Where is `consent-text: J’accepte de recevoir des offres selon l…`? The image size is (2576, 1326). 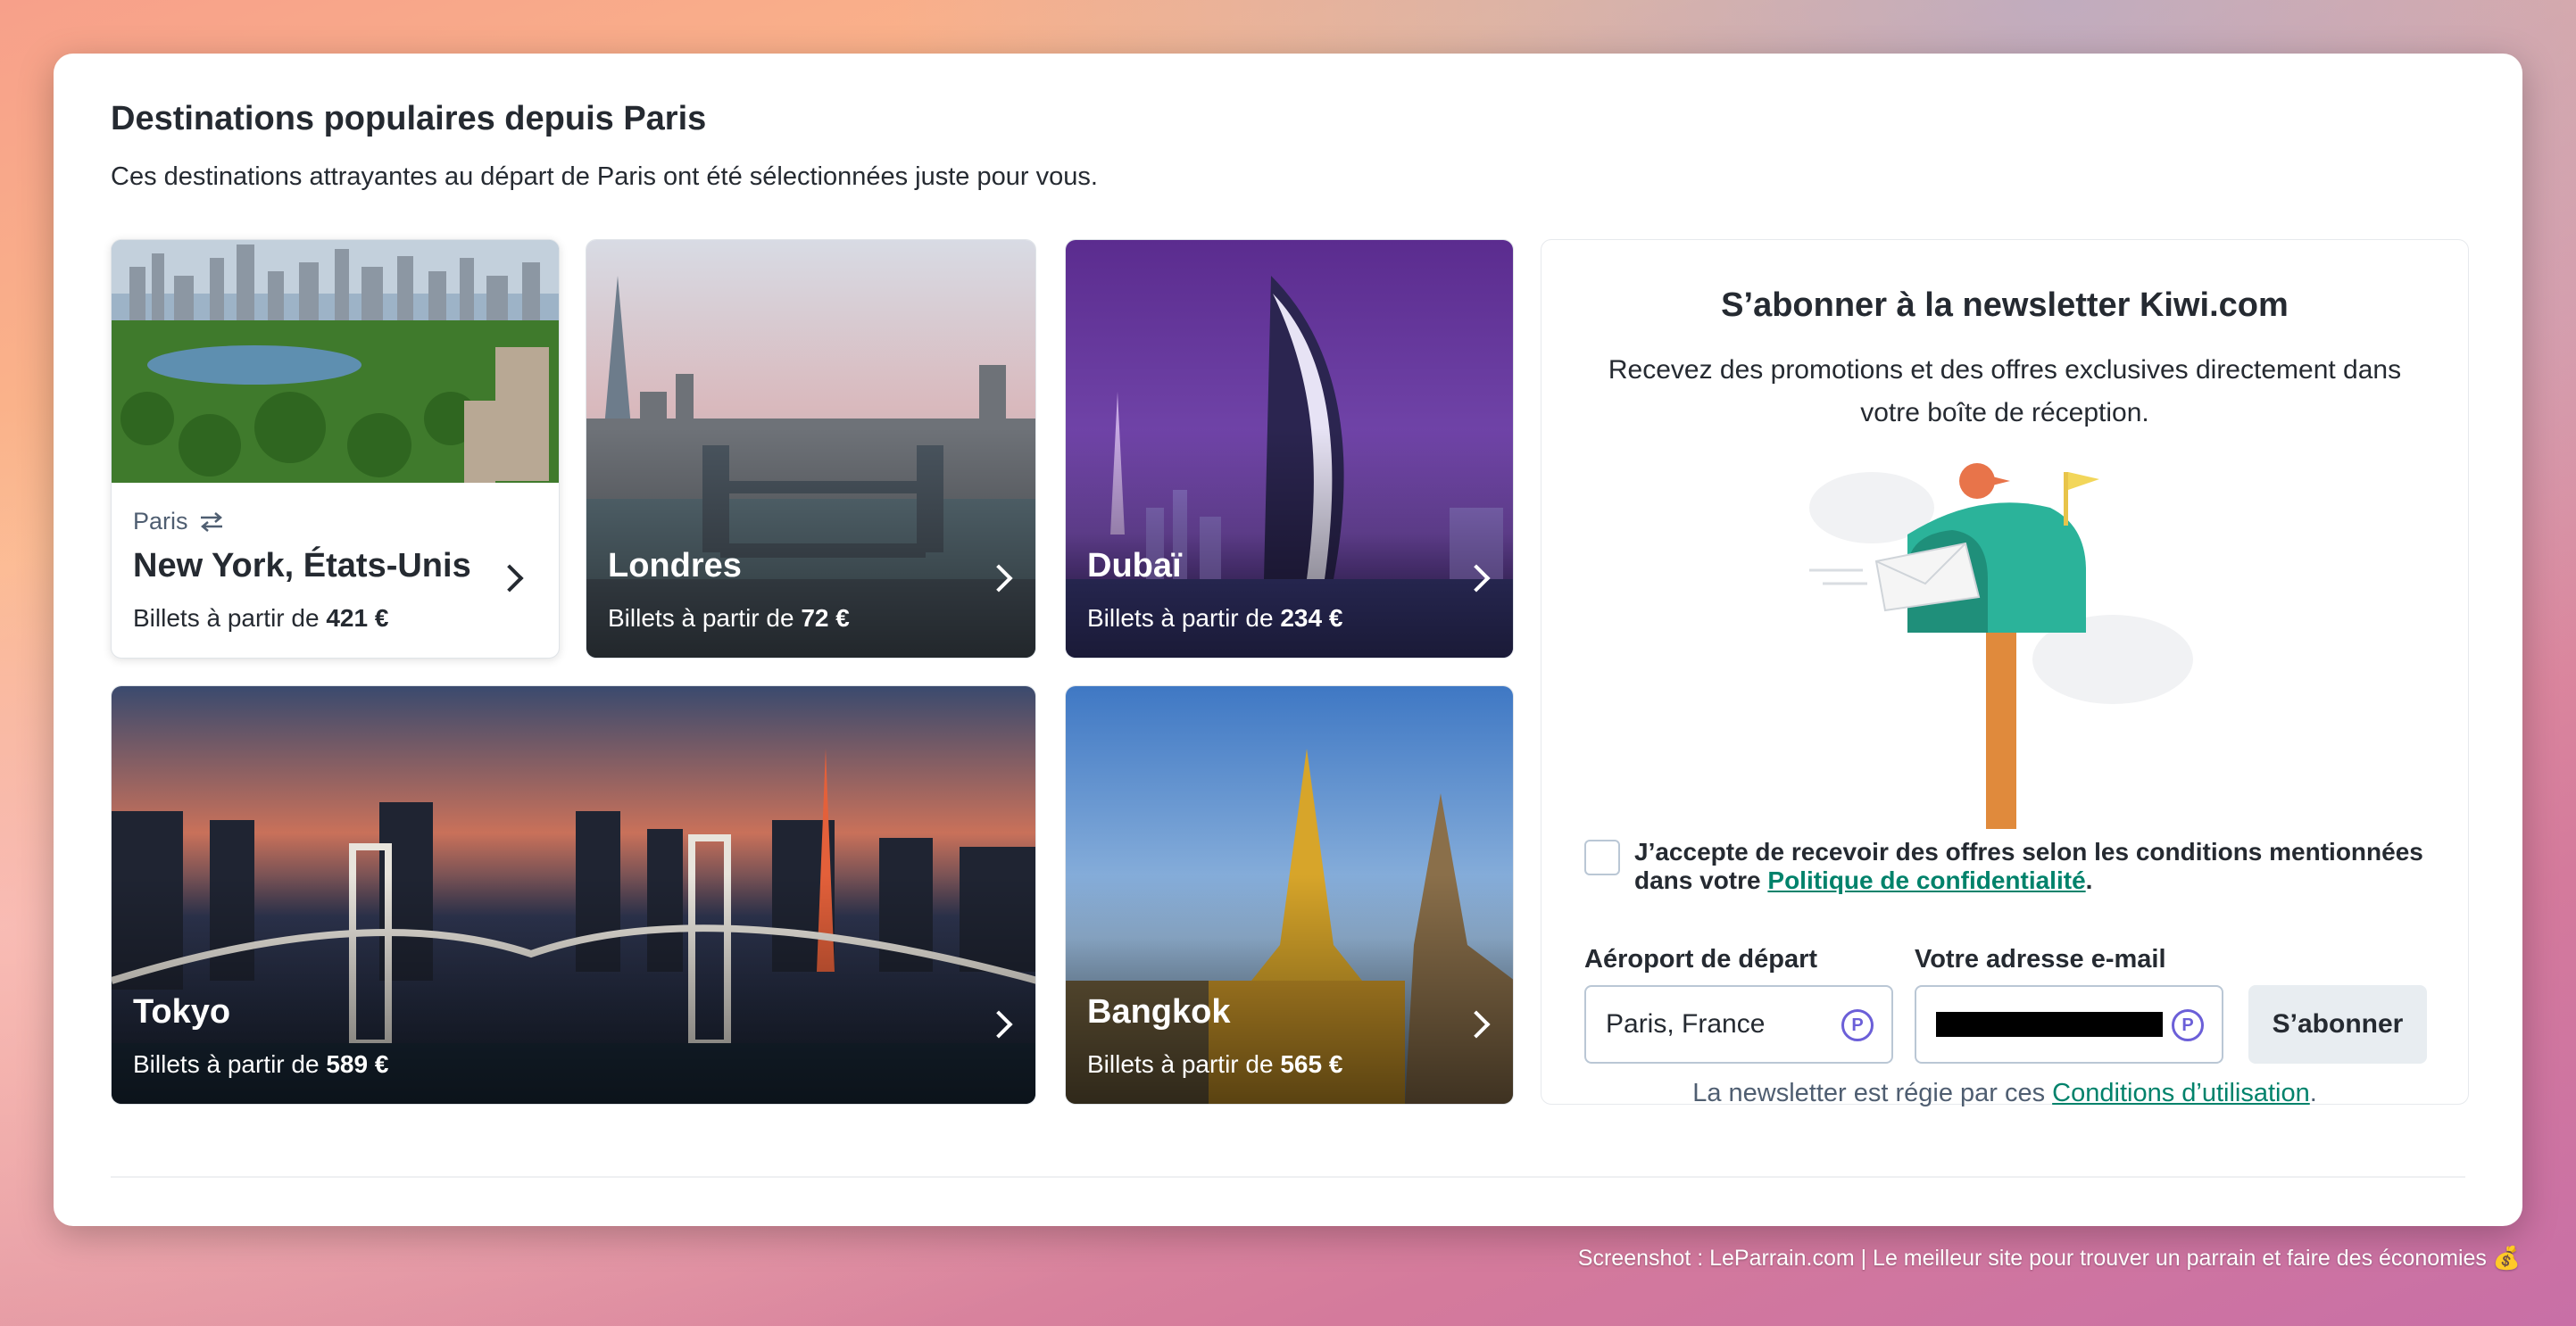 consent-text: J’accepte de recevoir des offres selon l… is located at coordinates (2038, 866).